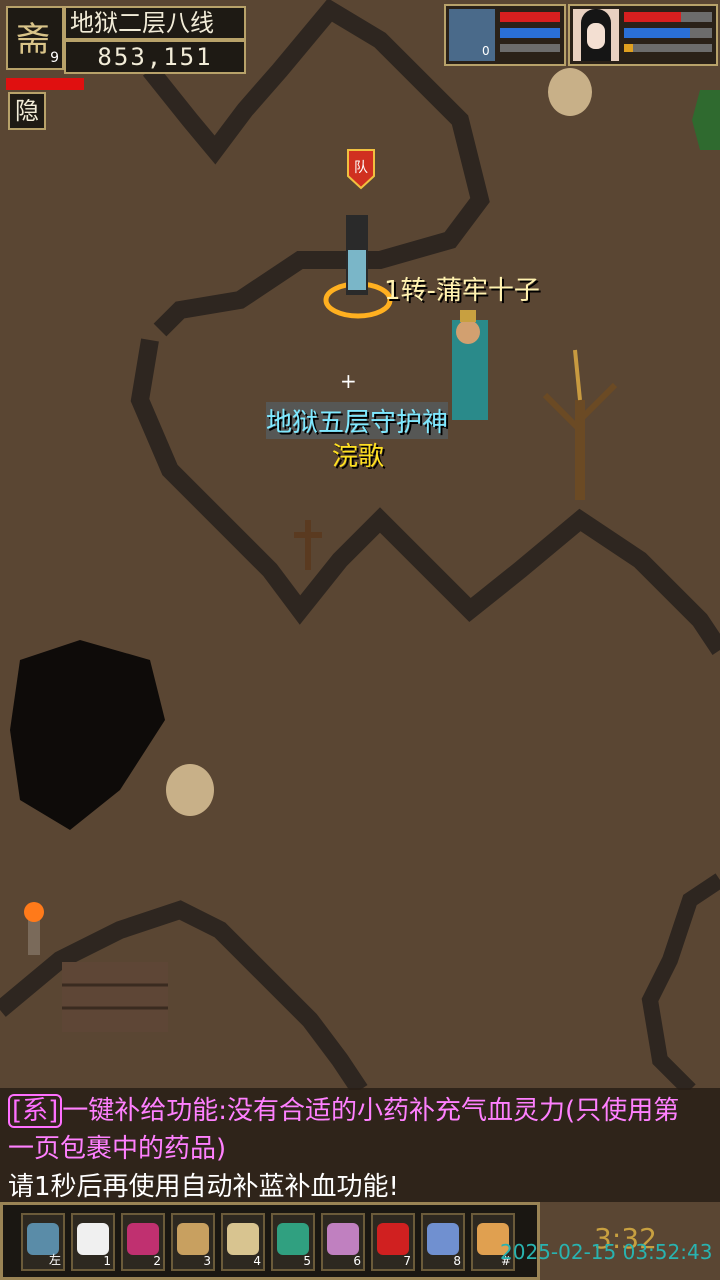 Image resolution: width=720 pixels, height=1280 pixels. I want to click on hotbar-slot-5: 5, so click(293, 1242).